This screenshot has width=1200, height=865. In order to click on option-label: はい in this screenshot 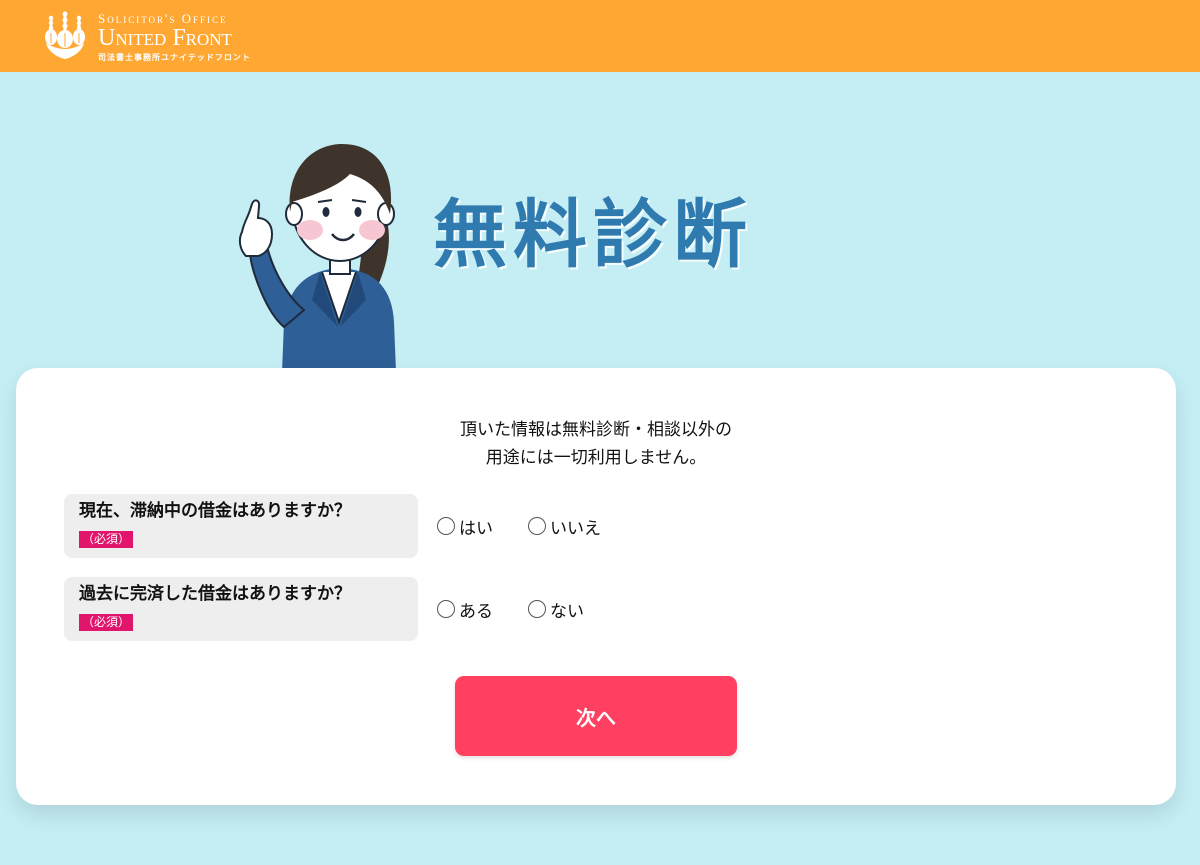, I will do `click(476, 528)`.